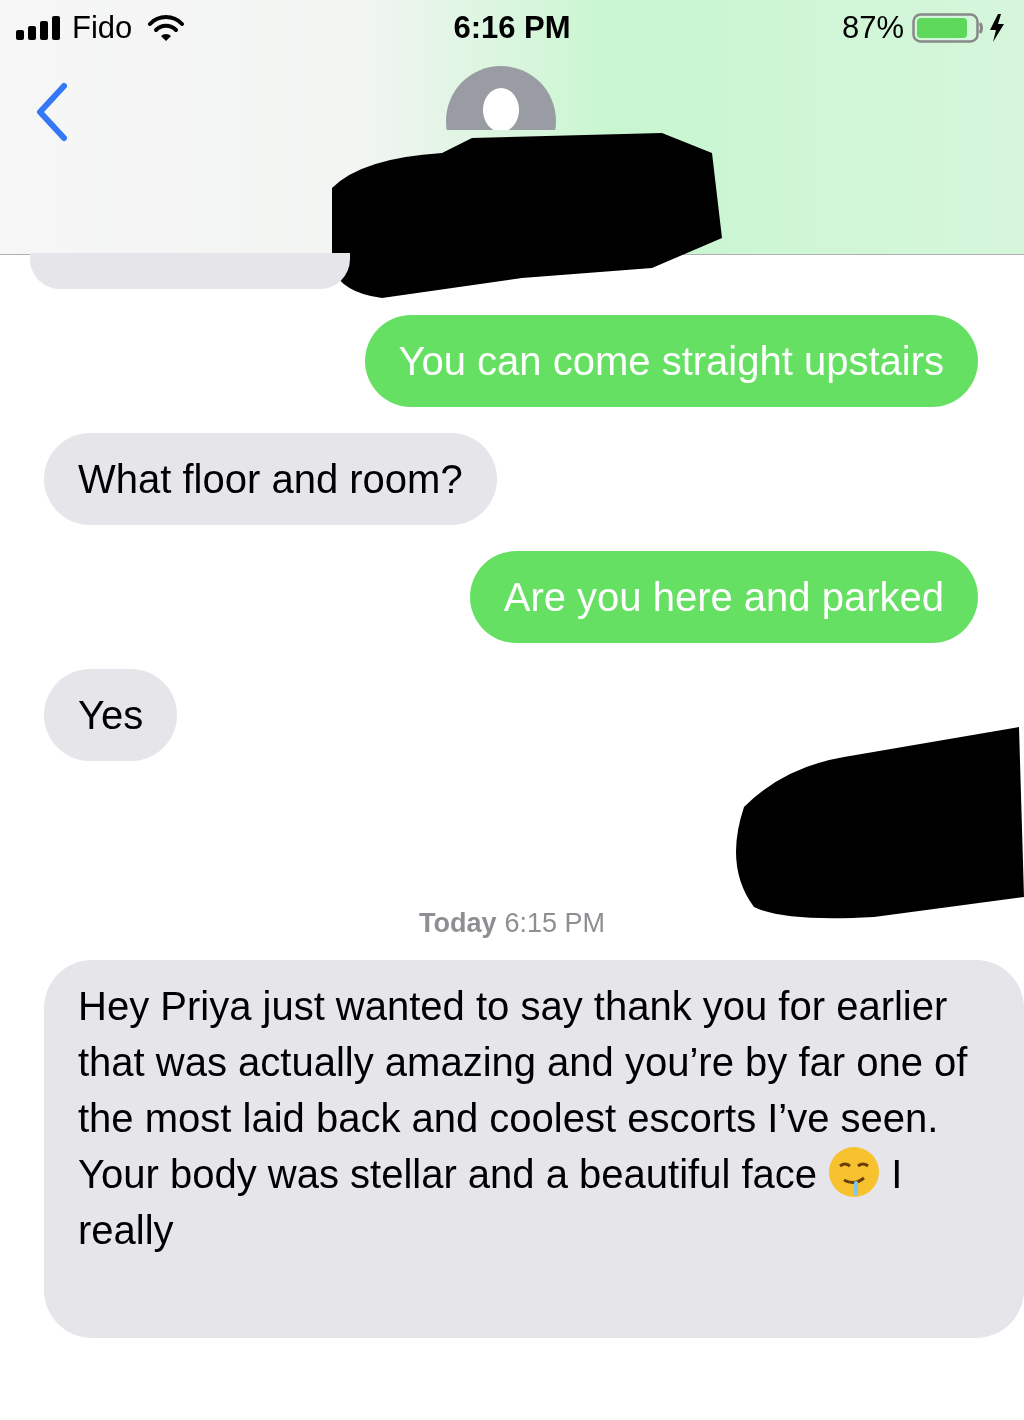  Describe the element at coordinates (671, 361) in the screenshot. I see `message-text: You can come straight upstairs` at that location.